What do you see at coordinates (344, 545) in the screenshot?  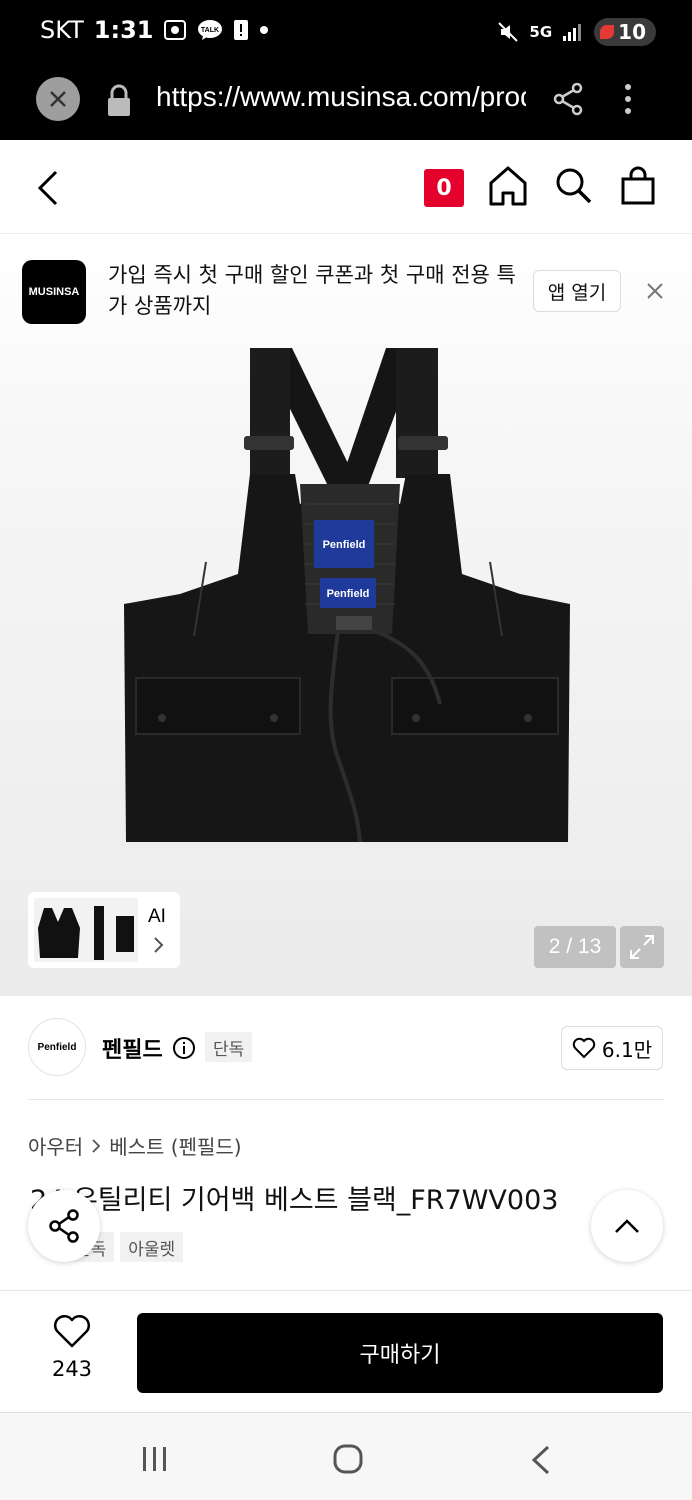 I see `patch-brand-top: Penfield` at bounding box center [344, 545].